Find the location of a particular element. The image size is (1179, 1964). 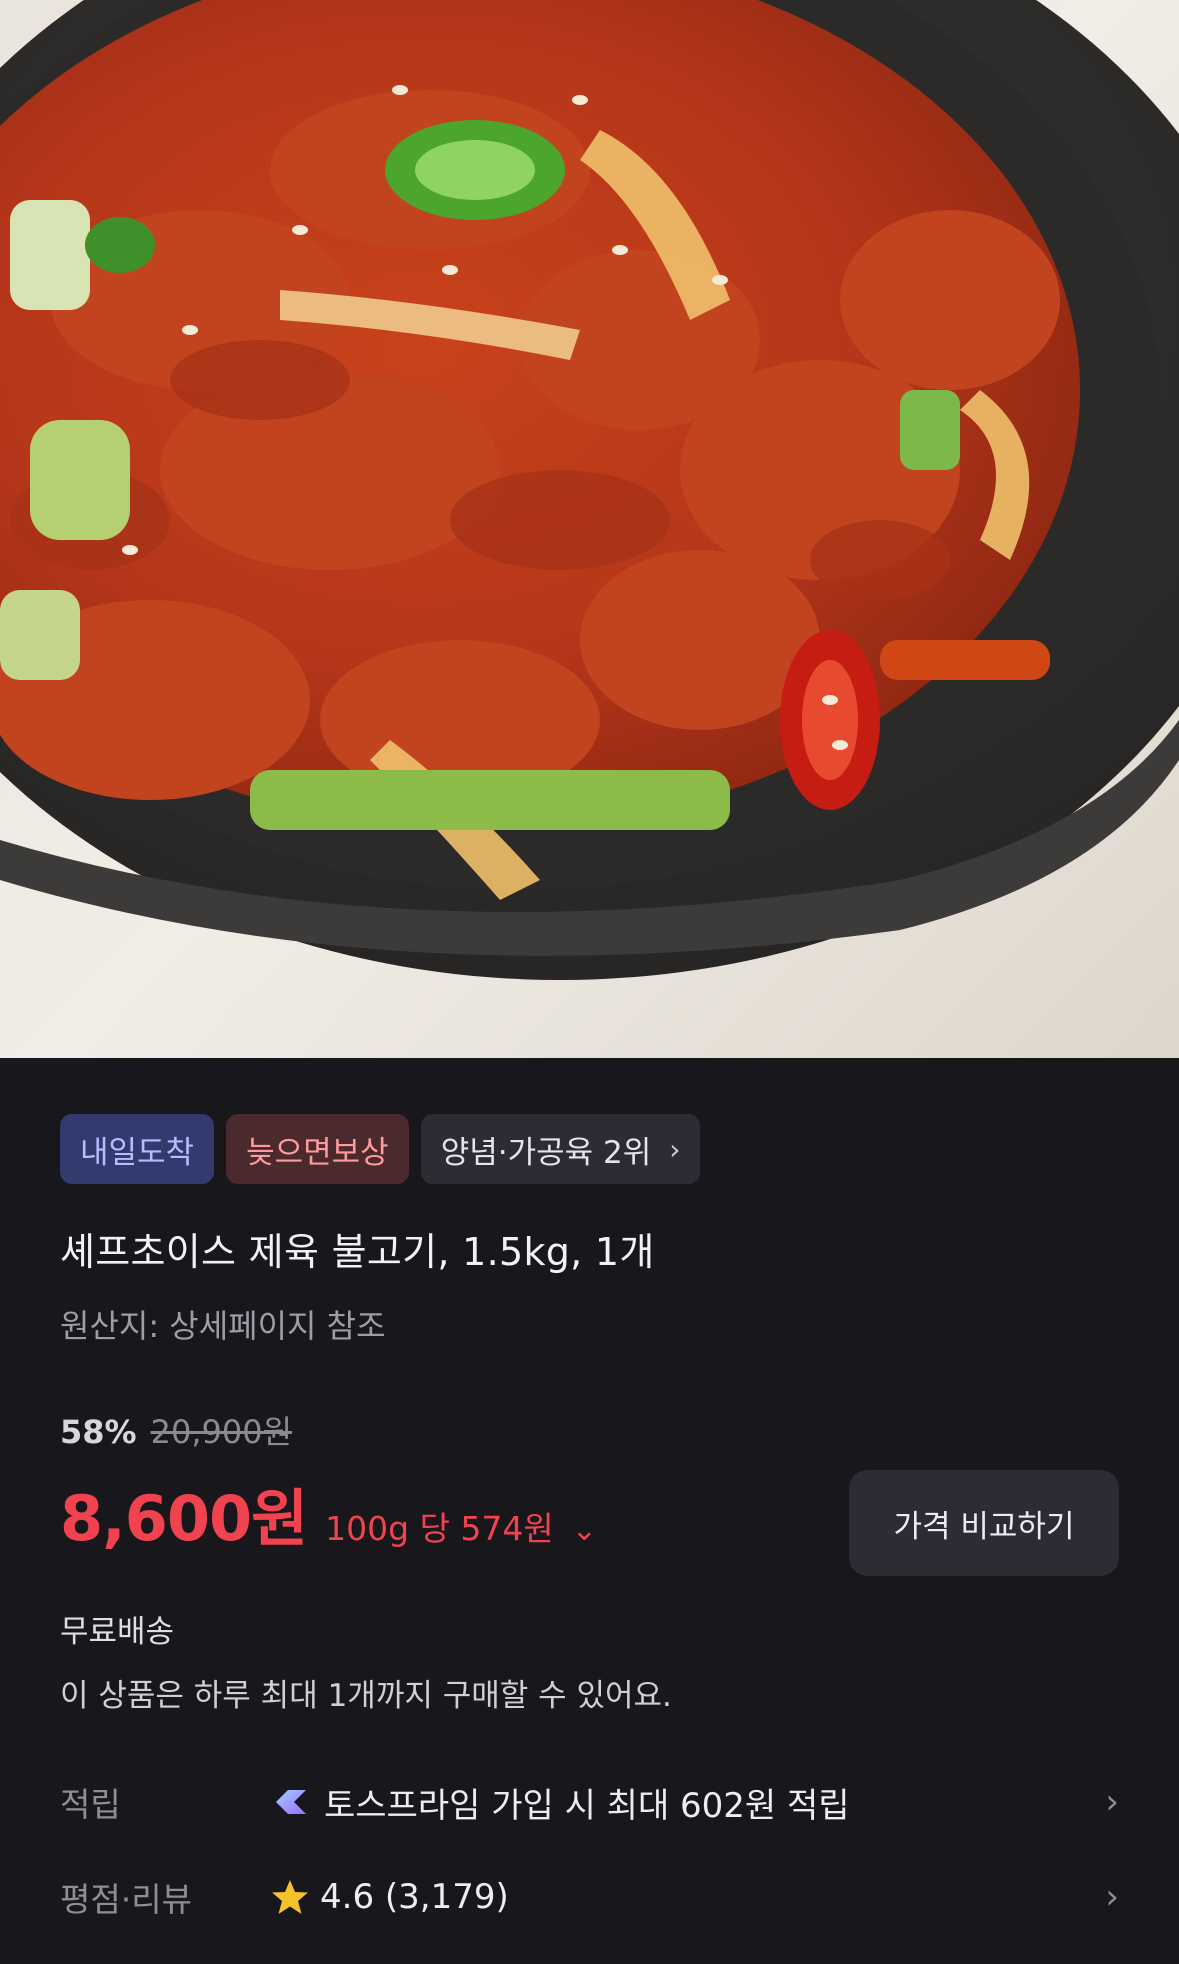

rewards-value: 토스프라임 가입 시 최대 602원 적립 is located at coordinates (679, 1802).